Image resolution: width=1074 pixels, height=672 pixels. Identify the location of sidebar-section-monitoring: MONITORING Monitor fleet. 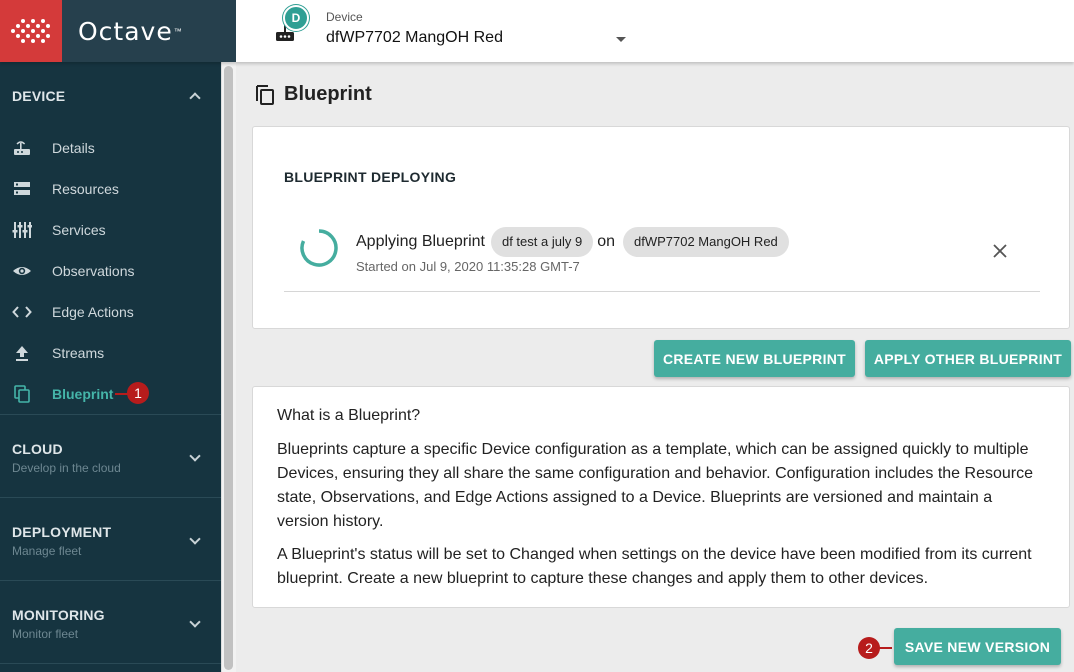
(110, 622).